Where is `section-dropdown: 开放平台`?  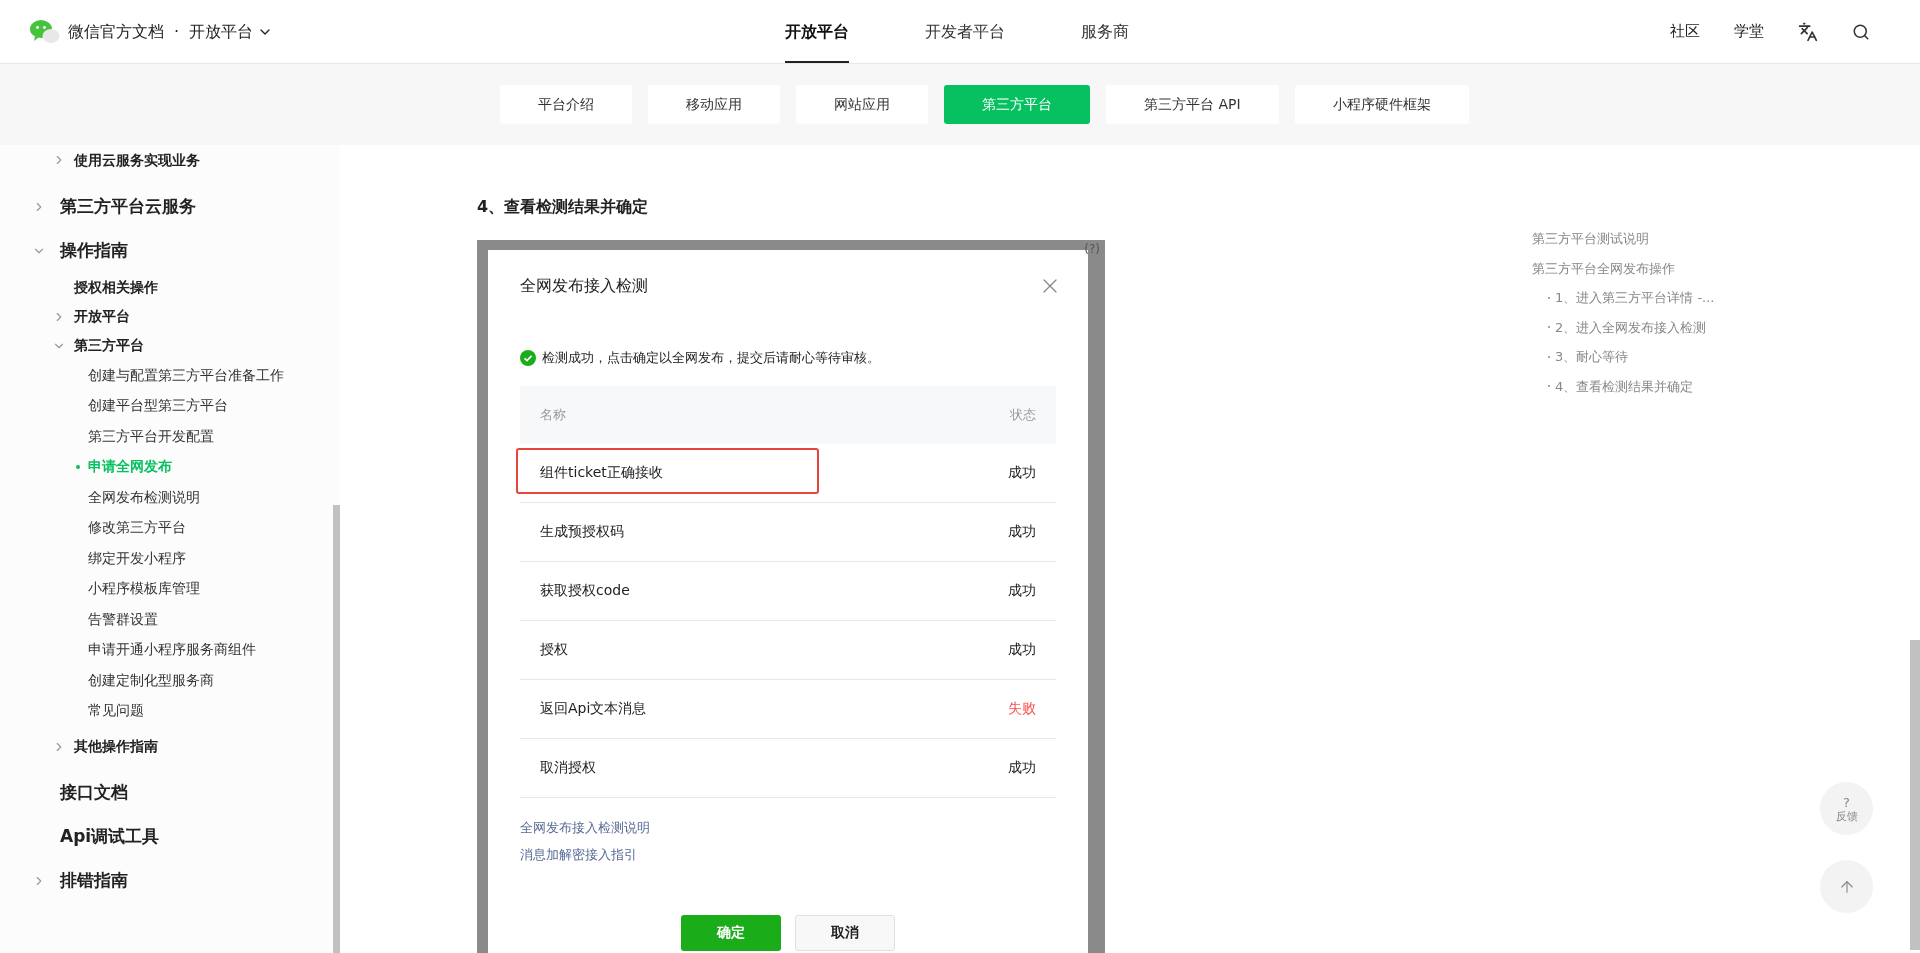
section-dropdown: 开放平台 is located at coordinates (231, 31).